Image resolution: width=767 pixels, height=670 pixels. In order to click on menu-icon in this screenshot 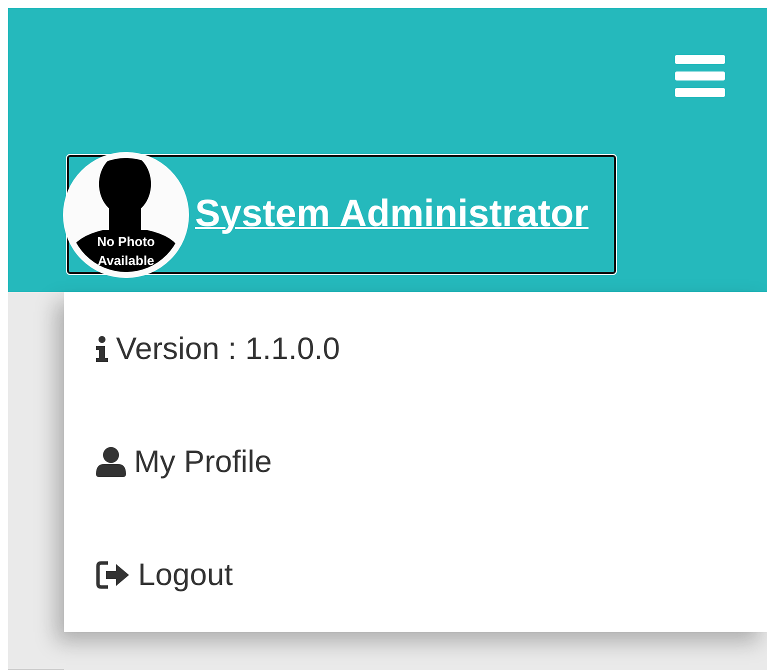, I will do `click(700, 76)`.